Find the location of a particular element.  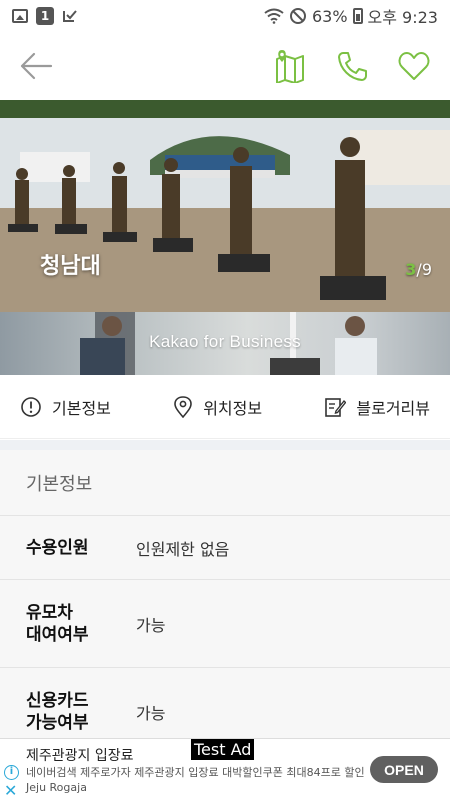

banner-ad: Kakao for Business is located at coordinates (225, 343).